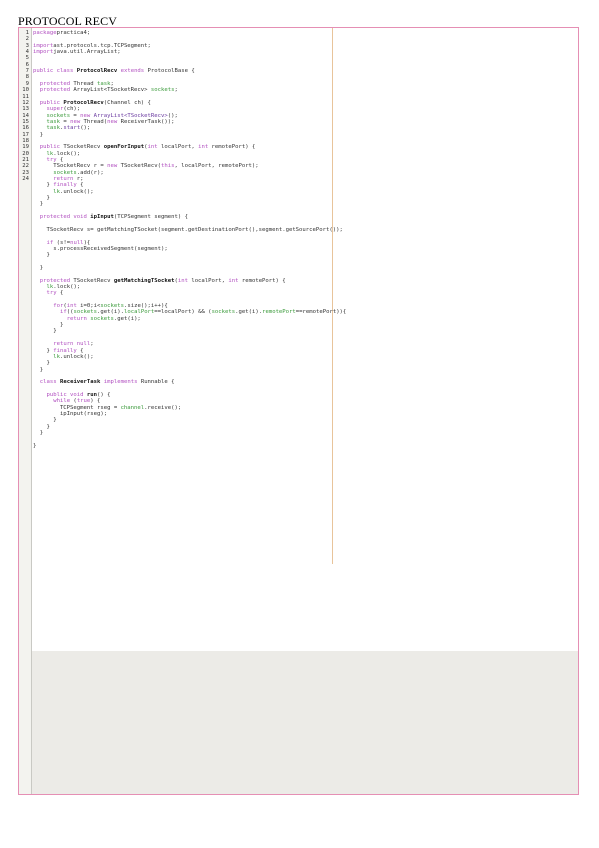  I want to click on code-token: ==remotePort)){, so click(321, 312).